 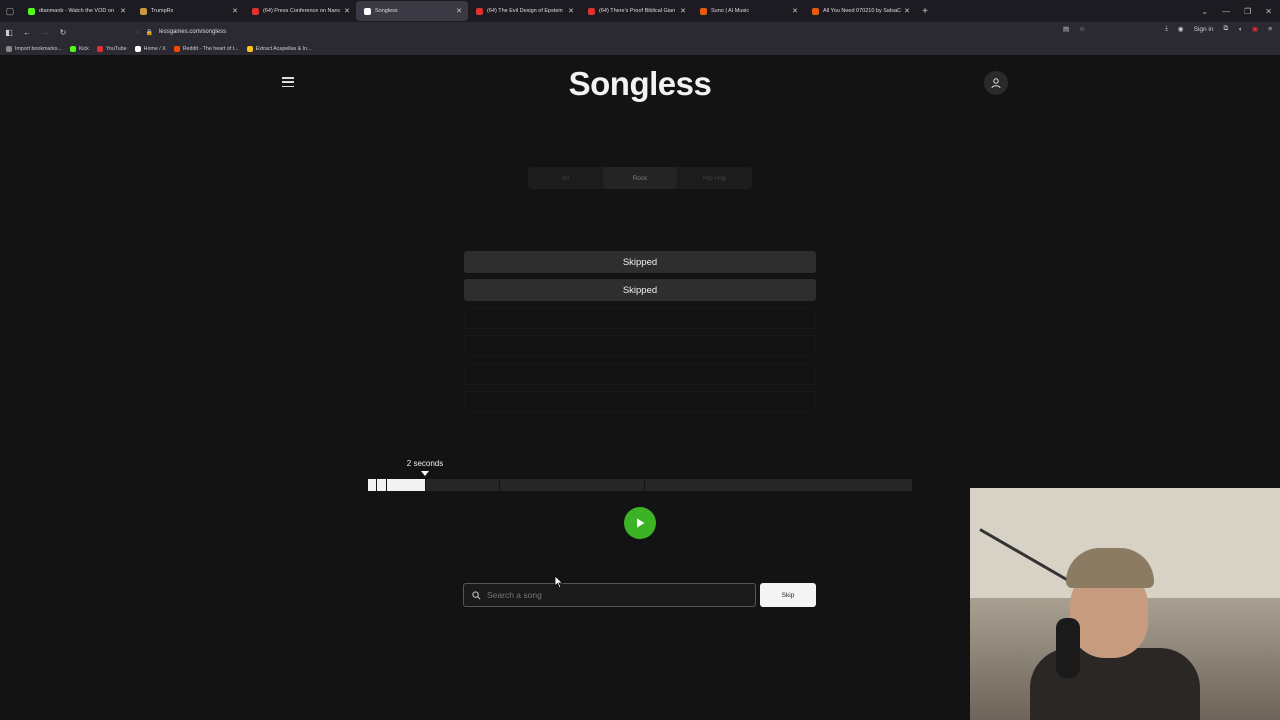 I want to click on mouse-cursor-icon, so click(x=559, y=582).